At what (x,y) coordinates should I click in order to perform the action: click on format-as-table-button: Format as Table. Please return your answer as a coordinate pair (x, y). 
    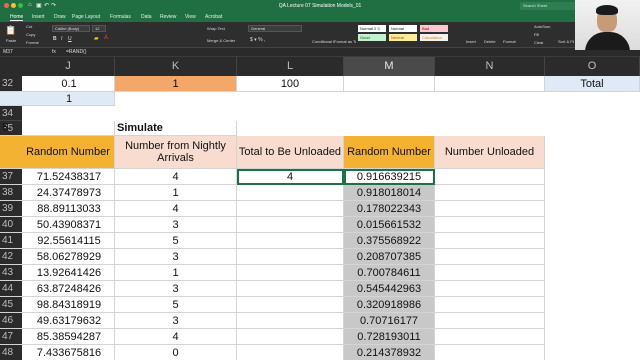
    Looking at the image, I should click on (345, 41).